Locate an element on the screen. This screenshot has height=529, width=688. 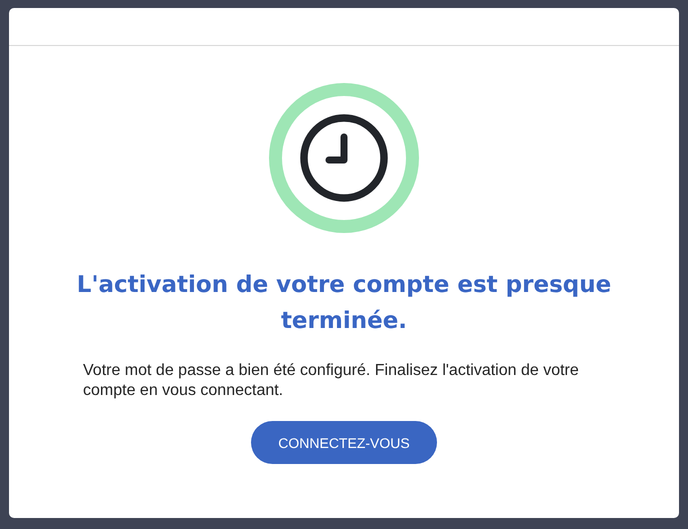
clock-icon is located at coordinates (344, 158).